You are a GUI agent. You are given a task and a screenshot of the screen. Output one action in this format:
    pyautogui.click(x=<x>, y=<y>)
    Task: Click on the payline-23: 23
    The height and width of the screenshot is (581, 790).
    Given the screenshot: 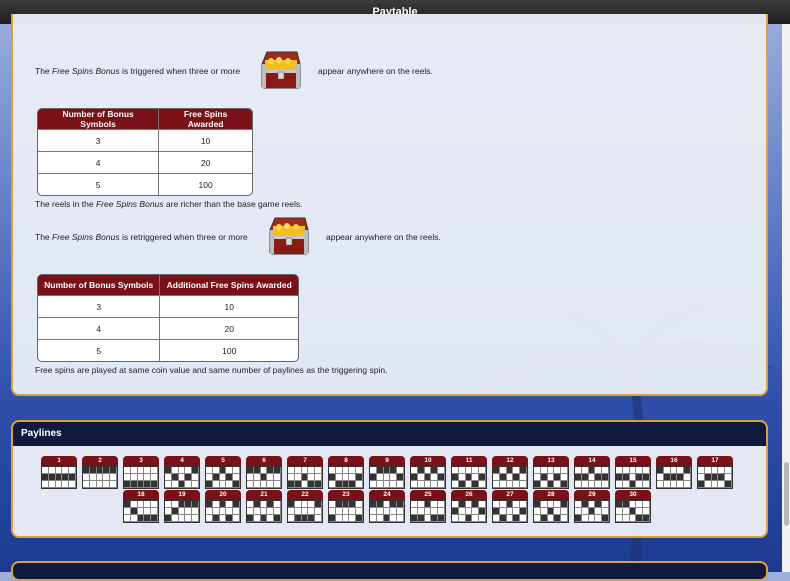 What is the action you would take?
    pyautogui.click(x=346, y=506)
    